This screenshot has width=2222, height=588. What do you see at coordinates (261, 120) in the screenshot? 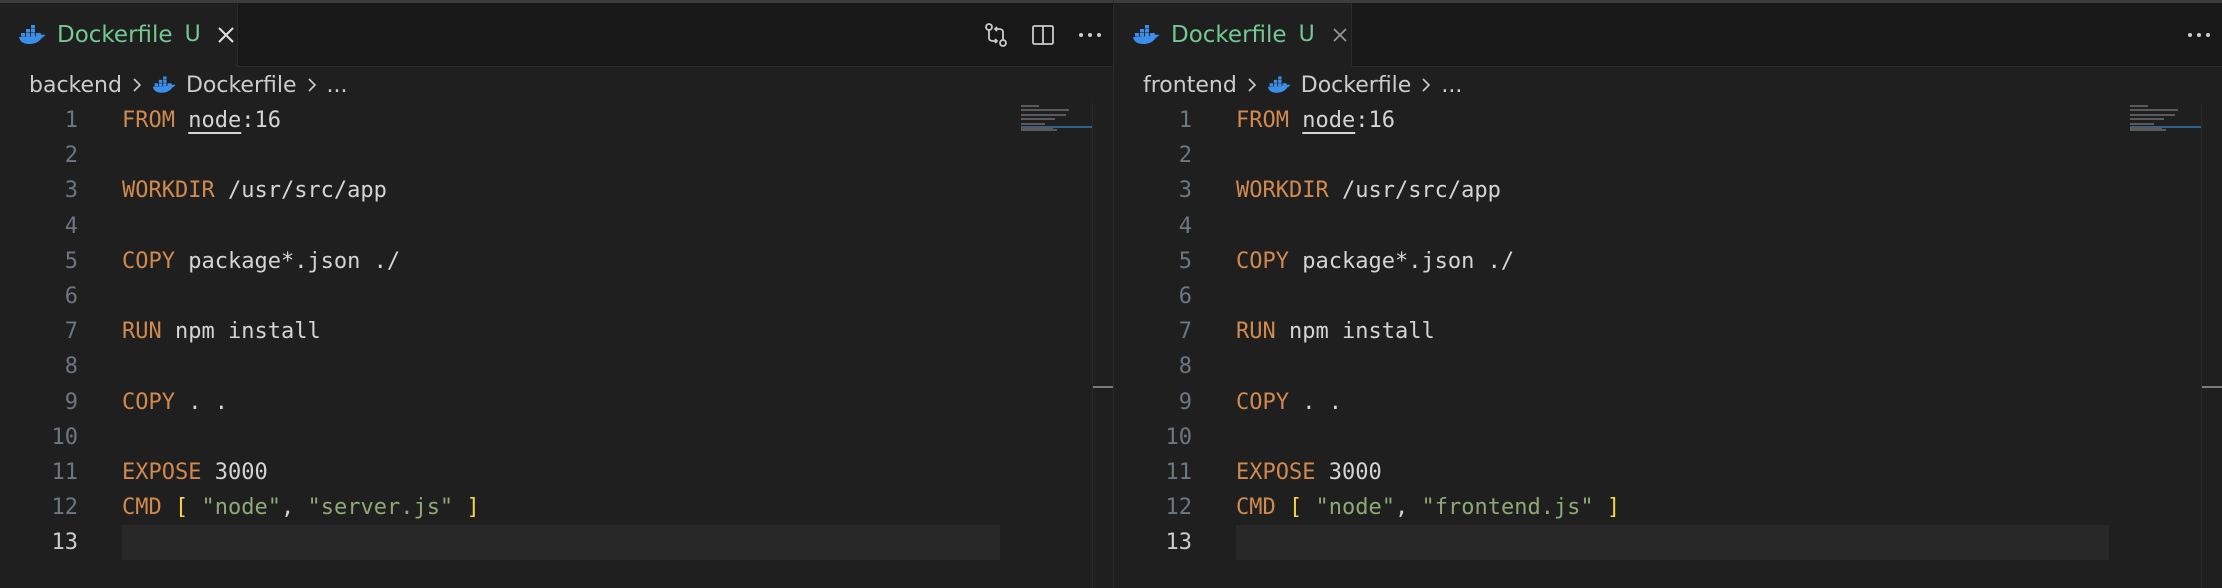
I see `image-tag: :16` at bounding box center [261, 120].